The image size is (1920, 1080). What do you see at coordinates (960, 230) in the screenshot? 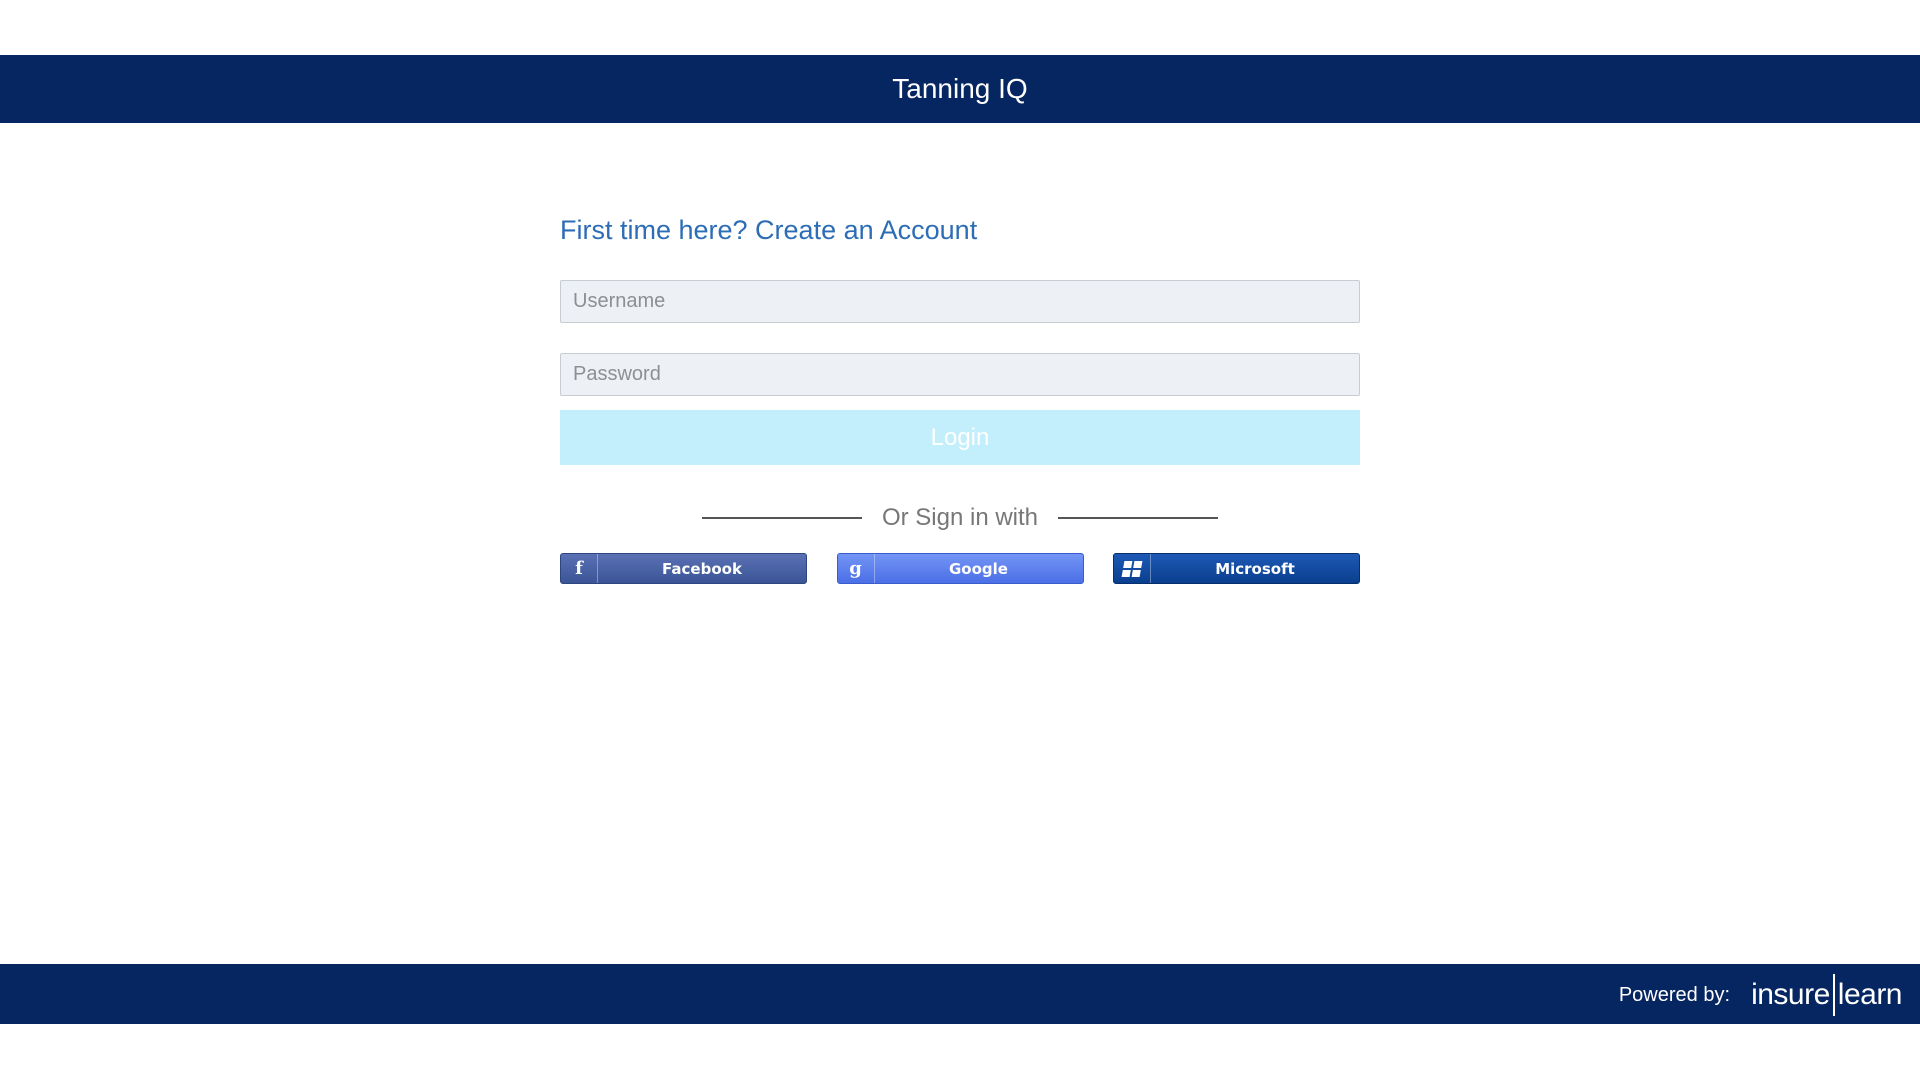
I see `create-account-link: First time here? Create an Account` at bounding box center [960, 230].